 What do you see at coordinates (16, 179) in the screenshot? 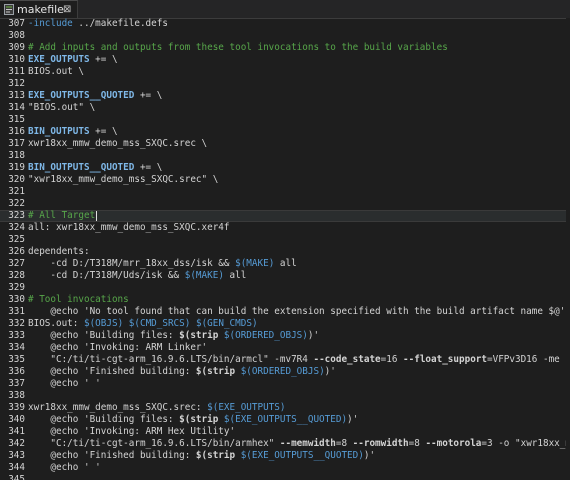
I see `line-number: 320` at bounding box center [16, 179].